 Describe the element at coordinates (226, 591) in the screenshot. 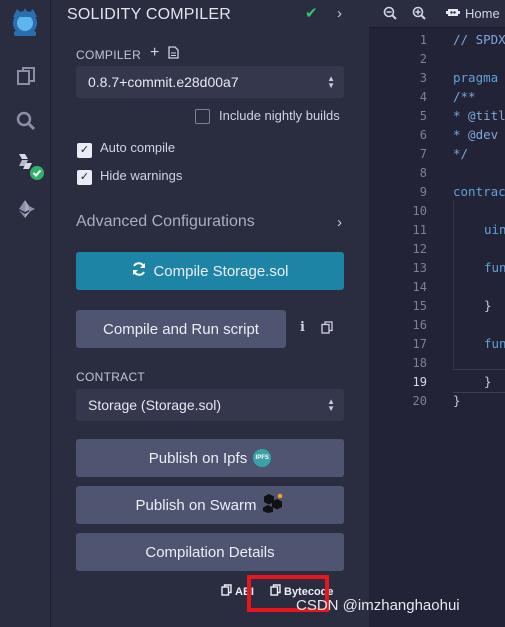

I see `copy-abi-icon` at that location.